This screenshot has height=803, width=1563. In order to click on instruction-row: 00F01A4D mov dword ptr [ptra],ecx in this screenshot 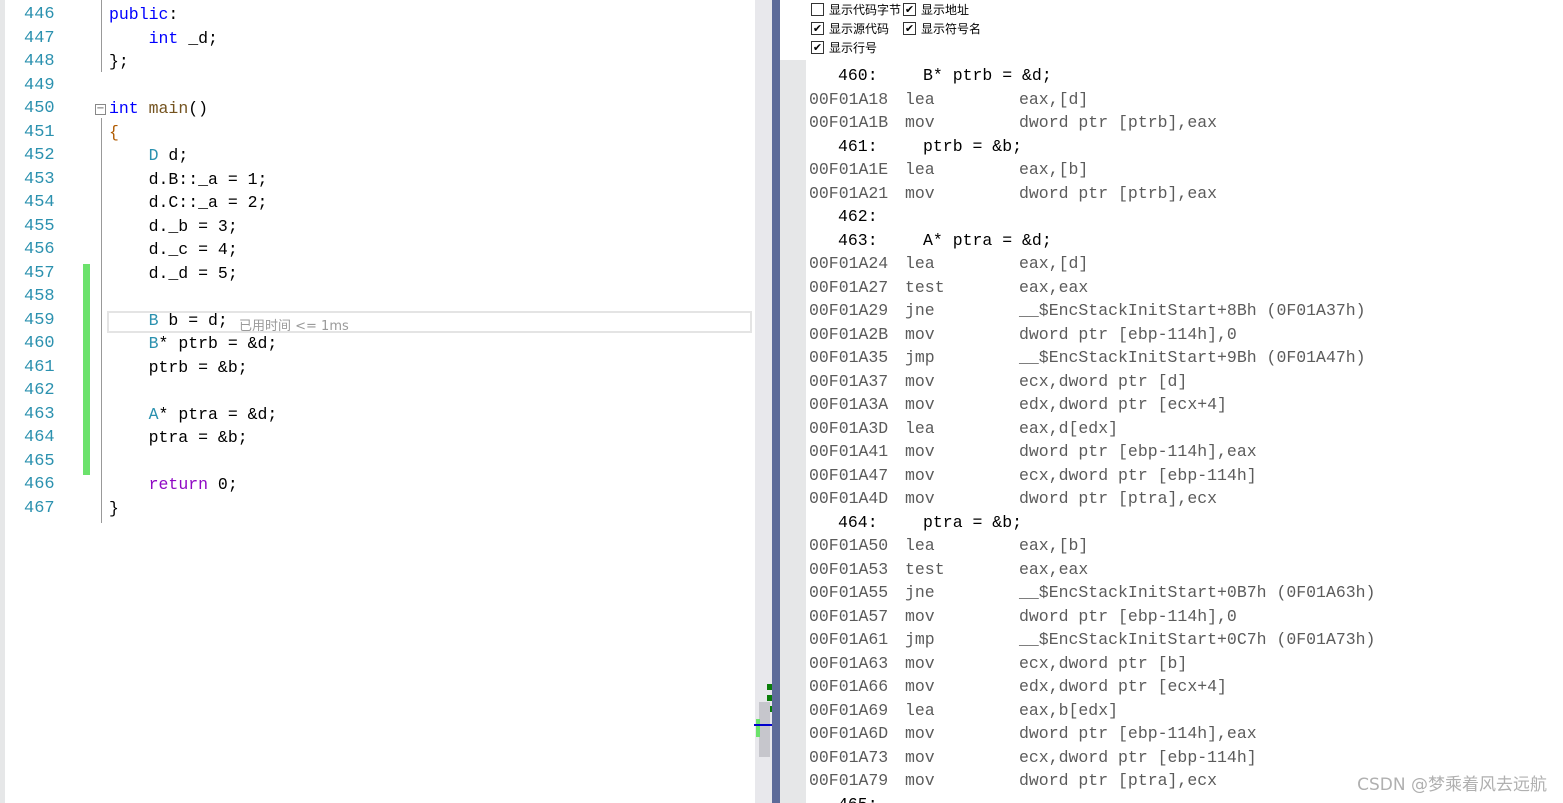, I will do `click(1181, 501)`.